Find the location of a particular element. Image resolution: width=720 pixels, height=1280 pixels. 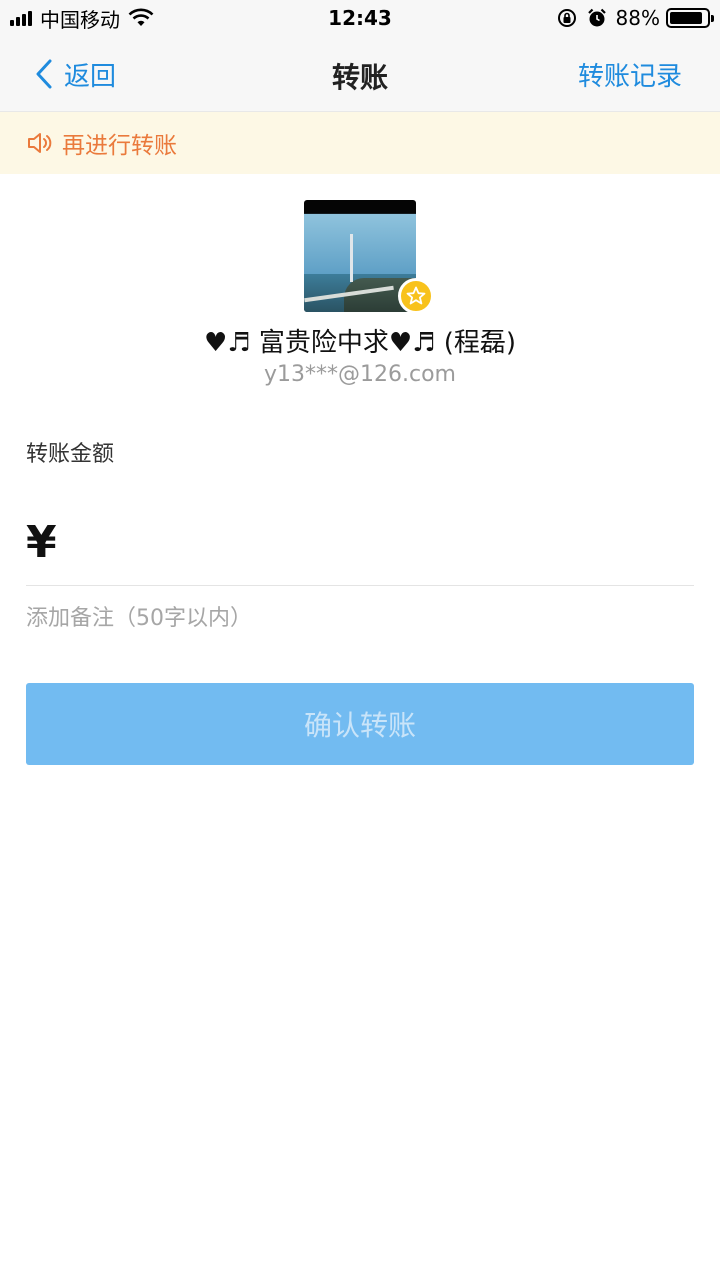

confirm-transfer-button: 确认转账 is located at coordinates (360, 724).